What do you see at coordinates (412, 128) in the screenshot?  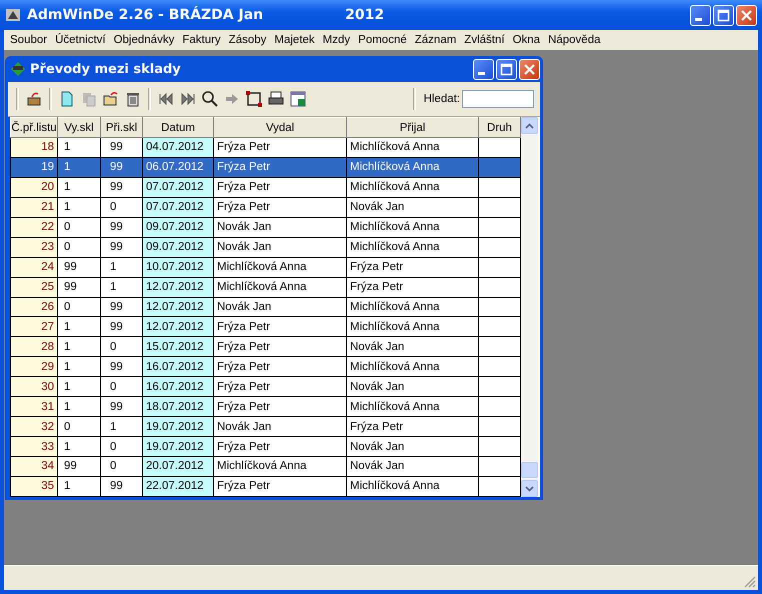 I see `column-header: Přijal` at bounding box center [412, 128].